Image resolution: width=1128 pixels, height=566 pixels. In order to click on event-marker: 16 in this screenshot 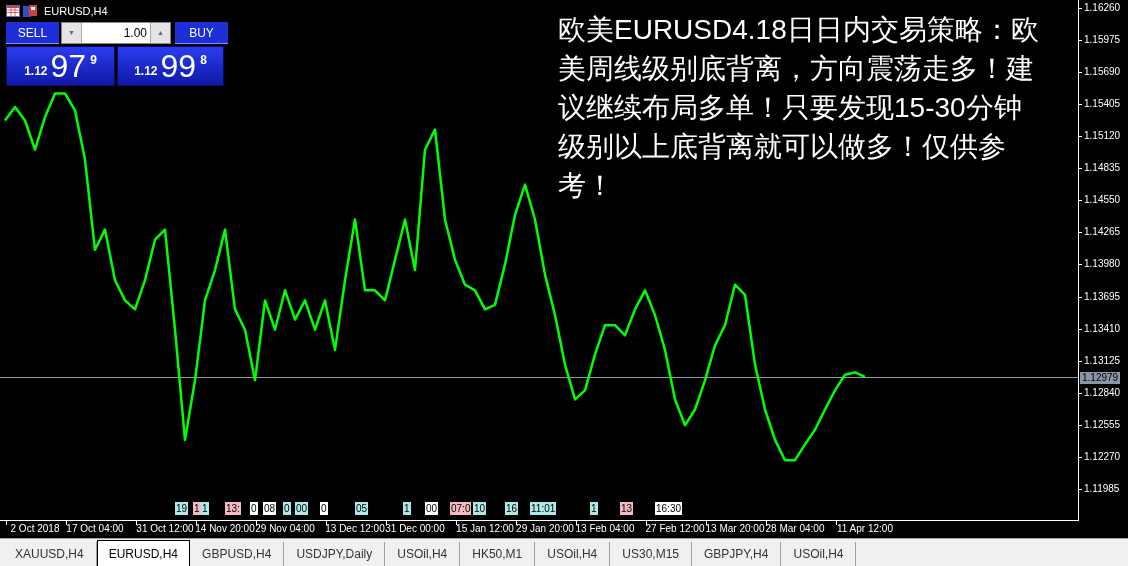, I will do `click(512, 508)`.